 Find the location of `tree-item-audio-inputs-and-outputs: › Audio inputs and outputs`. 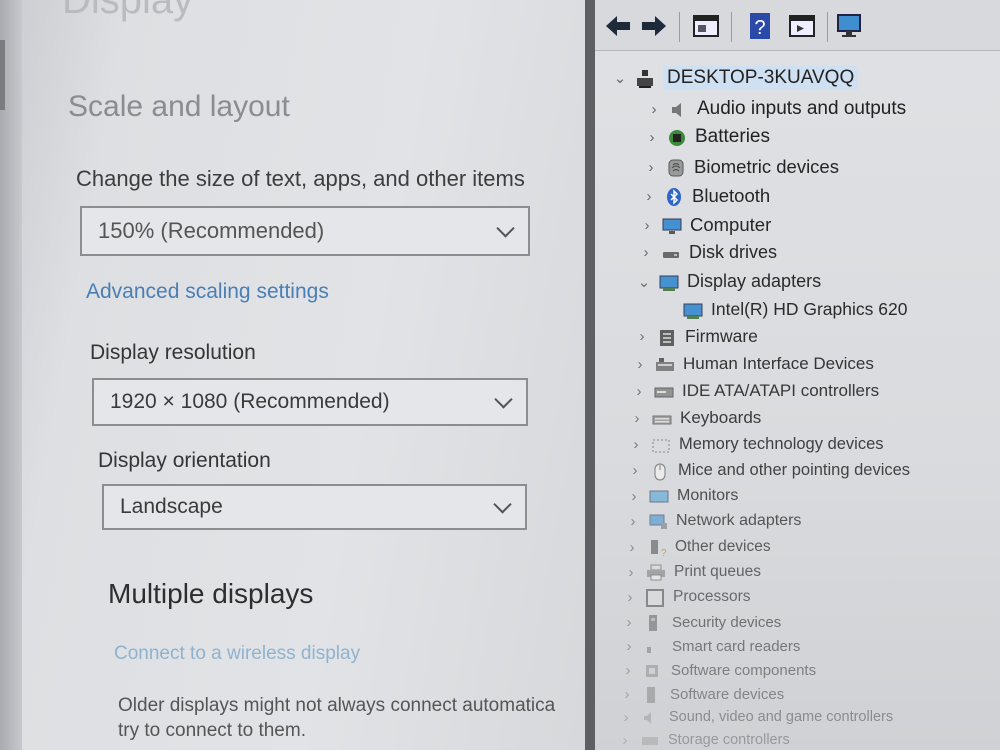

tree-item-audio-inputs-and-outputs: › Audio inputs and outputs is located at coordinates (777, 109).